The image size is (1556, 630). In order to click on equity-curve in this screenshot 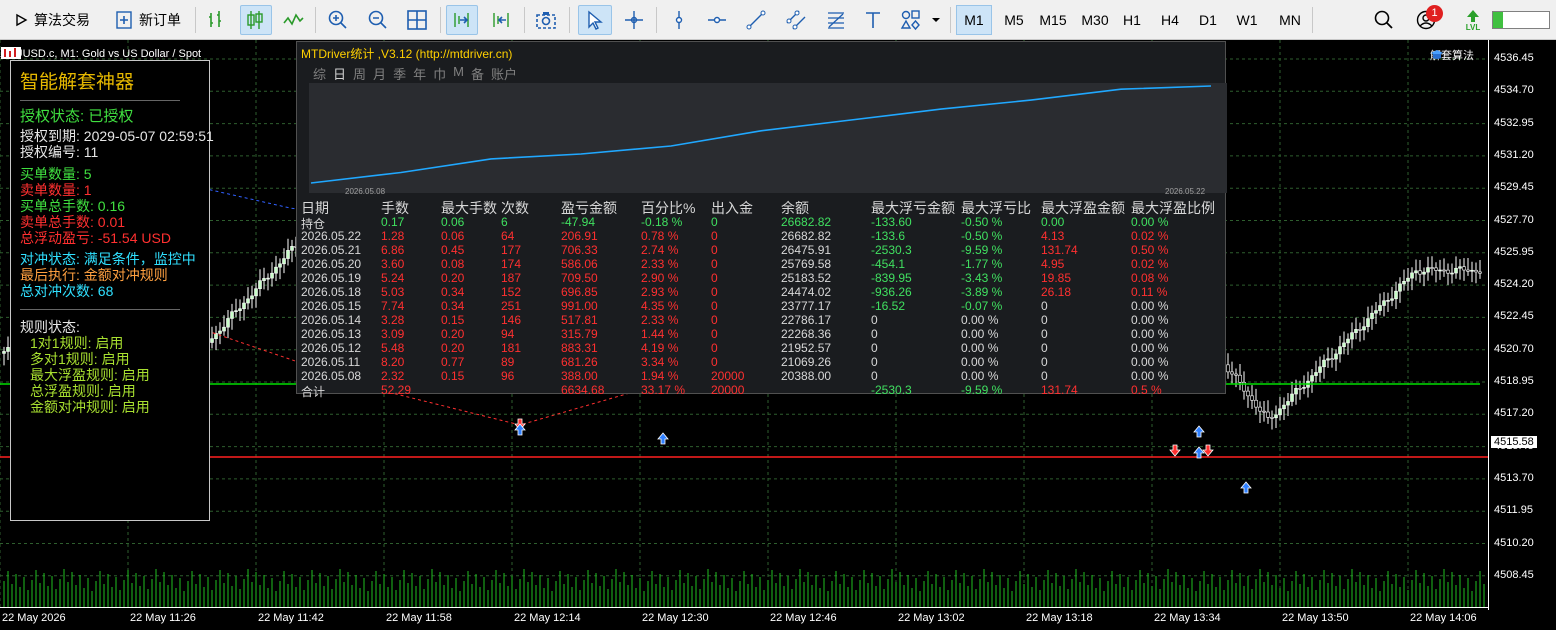, I will do `click(768, 138)`.